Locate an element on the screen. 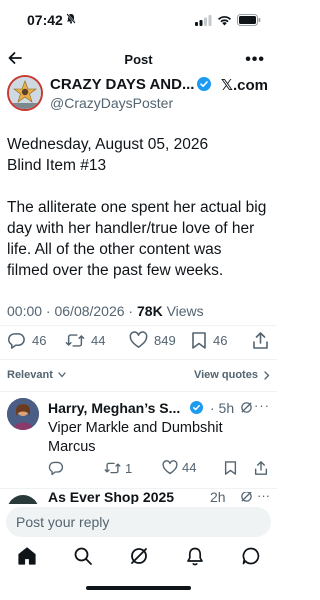  post-line: day with her handler/true love of her is located at coordinates (131, 228).